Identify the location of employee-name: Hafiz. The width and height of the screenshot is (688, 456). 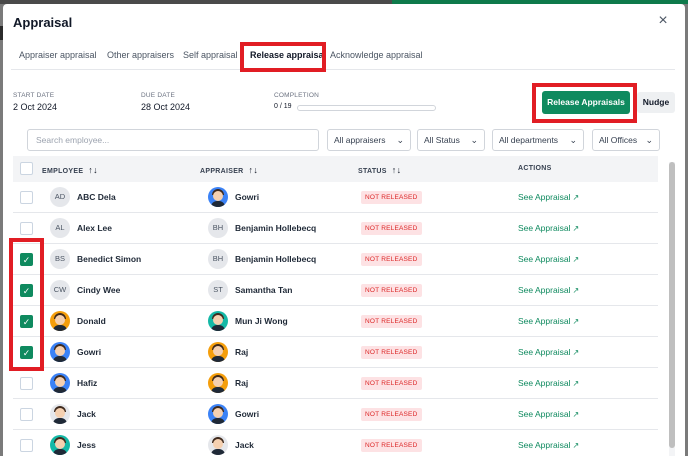
(87, 383).